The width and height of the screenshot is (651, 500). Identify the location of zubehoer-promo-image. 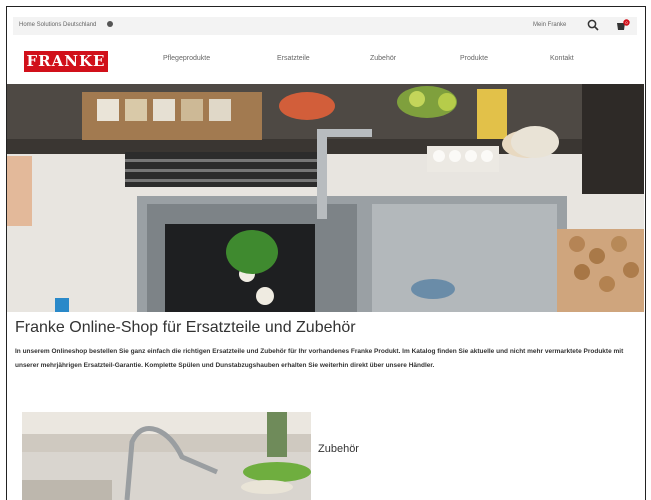
(166, 456).